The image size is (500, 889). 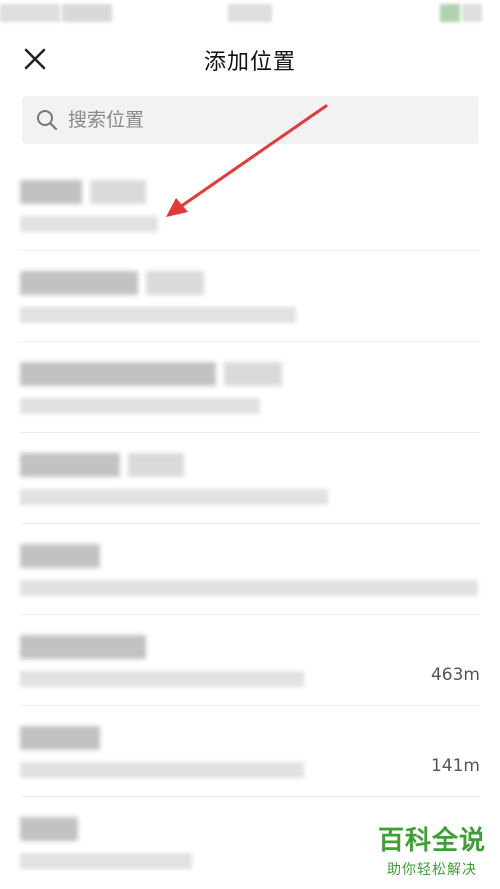 I want to click on watermark: 百科全说 助你轻松解决, so click(x=432, y=849).